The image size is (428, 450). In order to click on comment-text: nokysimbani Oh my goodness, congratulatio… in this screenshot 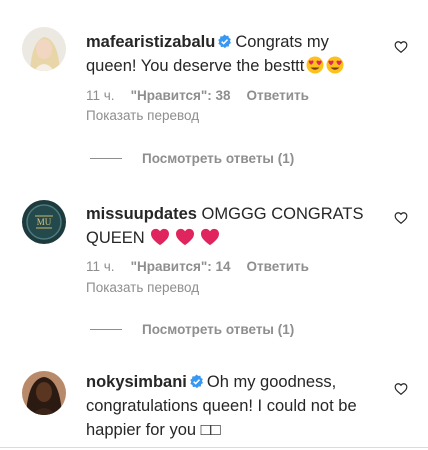, I will do `click(232, 406)`.